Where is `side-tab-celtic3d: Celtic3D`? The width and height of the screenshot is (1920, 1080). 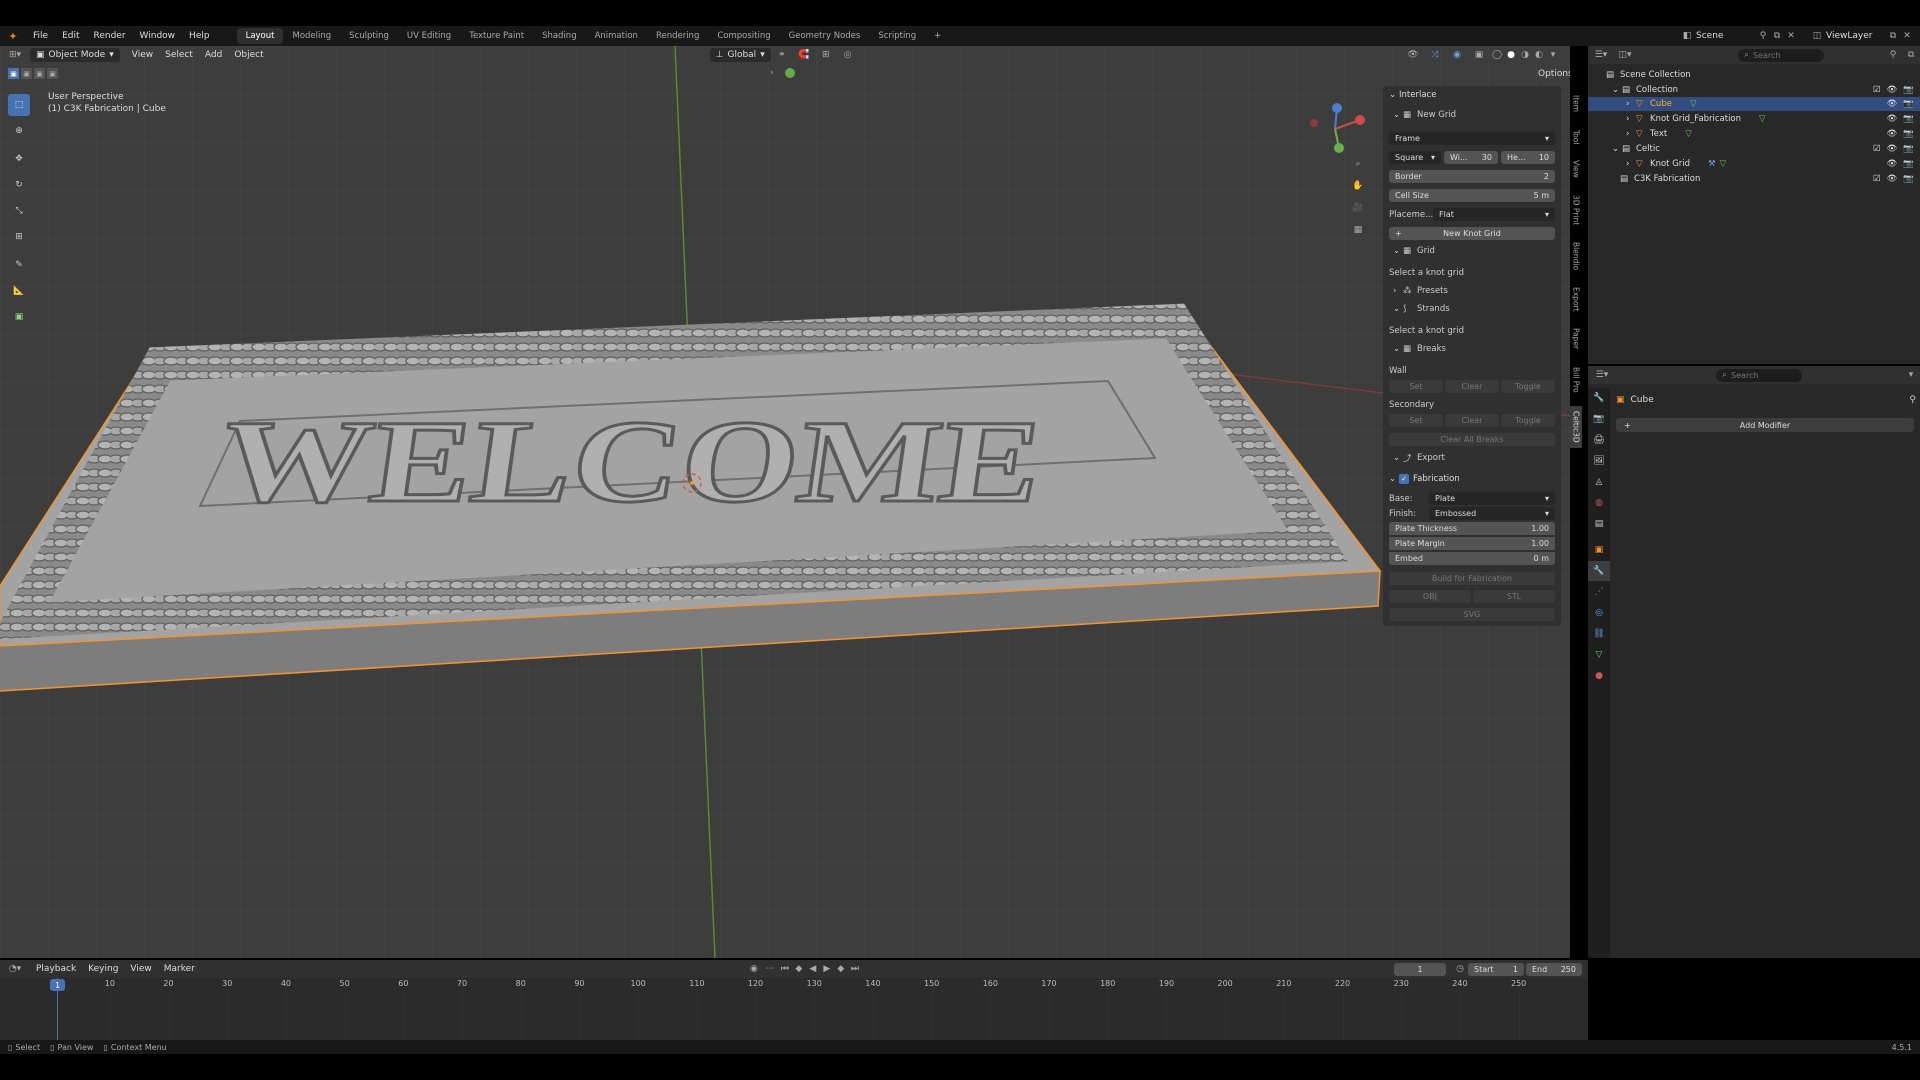 side-tab-celtic3d: Celtic3D is located at coordinates (1576, 427).